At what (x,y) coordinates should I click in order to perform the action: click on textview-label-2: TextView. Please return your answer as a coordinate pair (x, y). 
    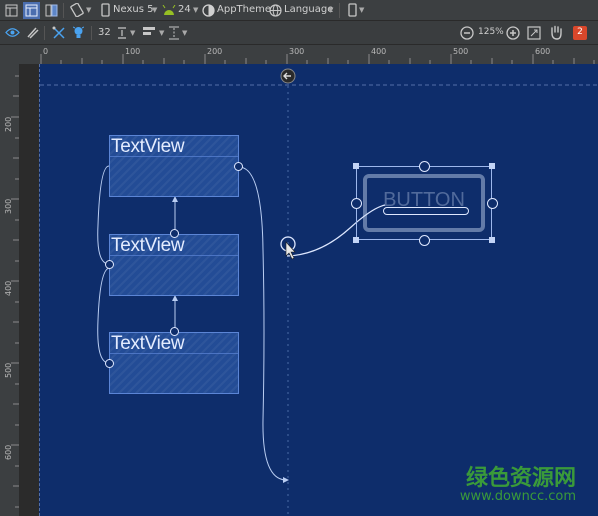
    Looking at the image, I should click on (148, 245).